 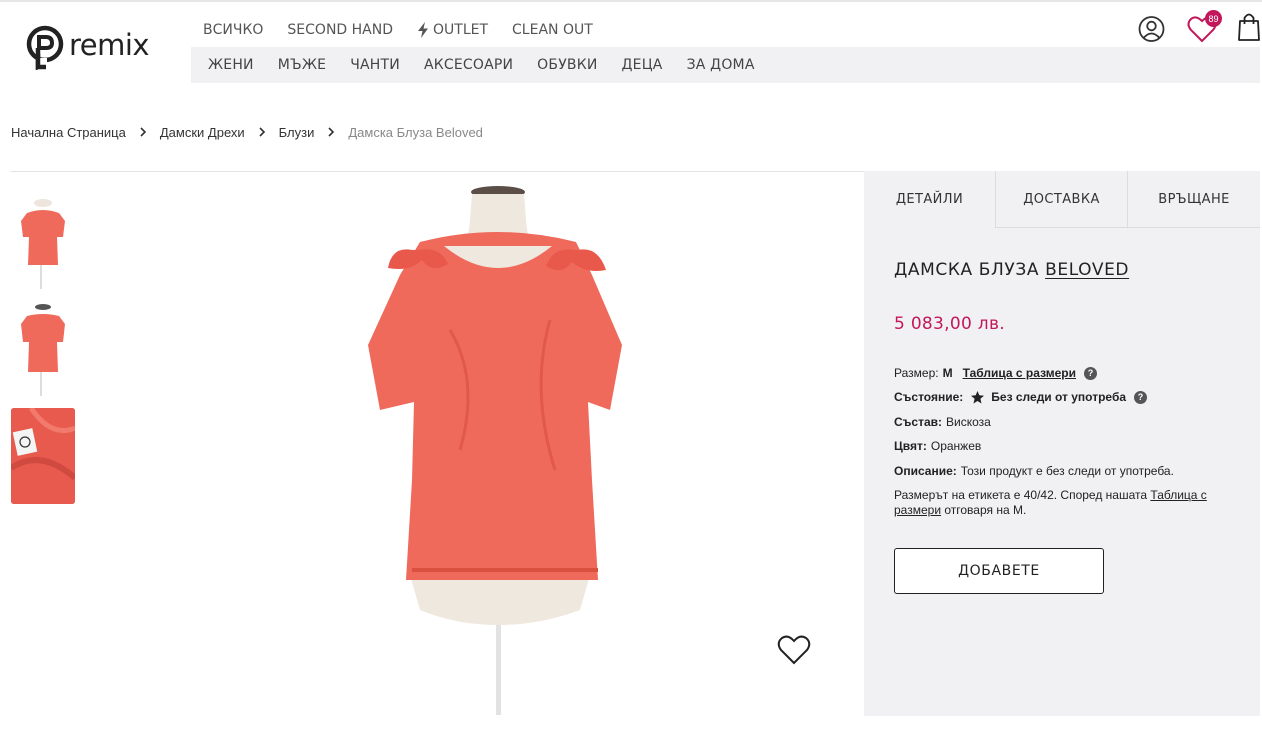 I want to click on category-kids: ДЕЦА, so click(x=642, y=65).